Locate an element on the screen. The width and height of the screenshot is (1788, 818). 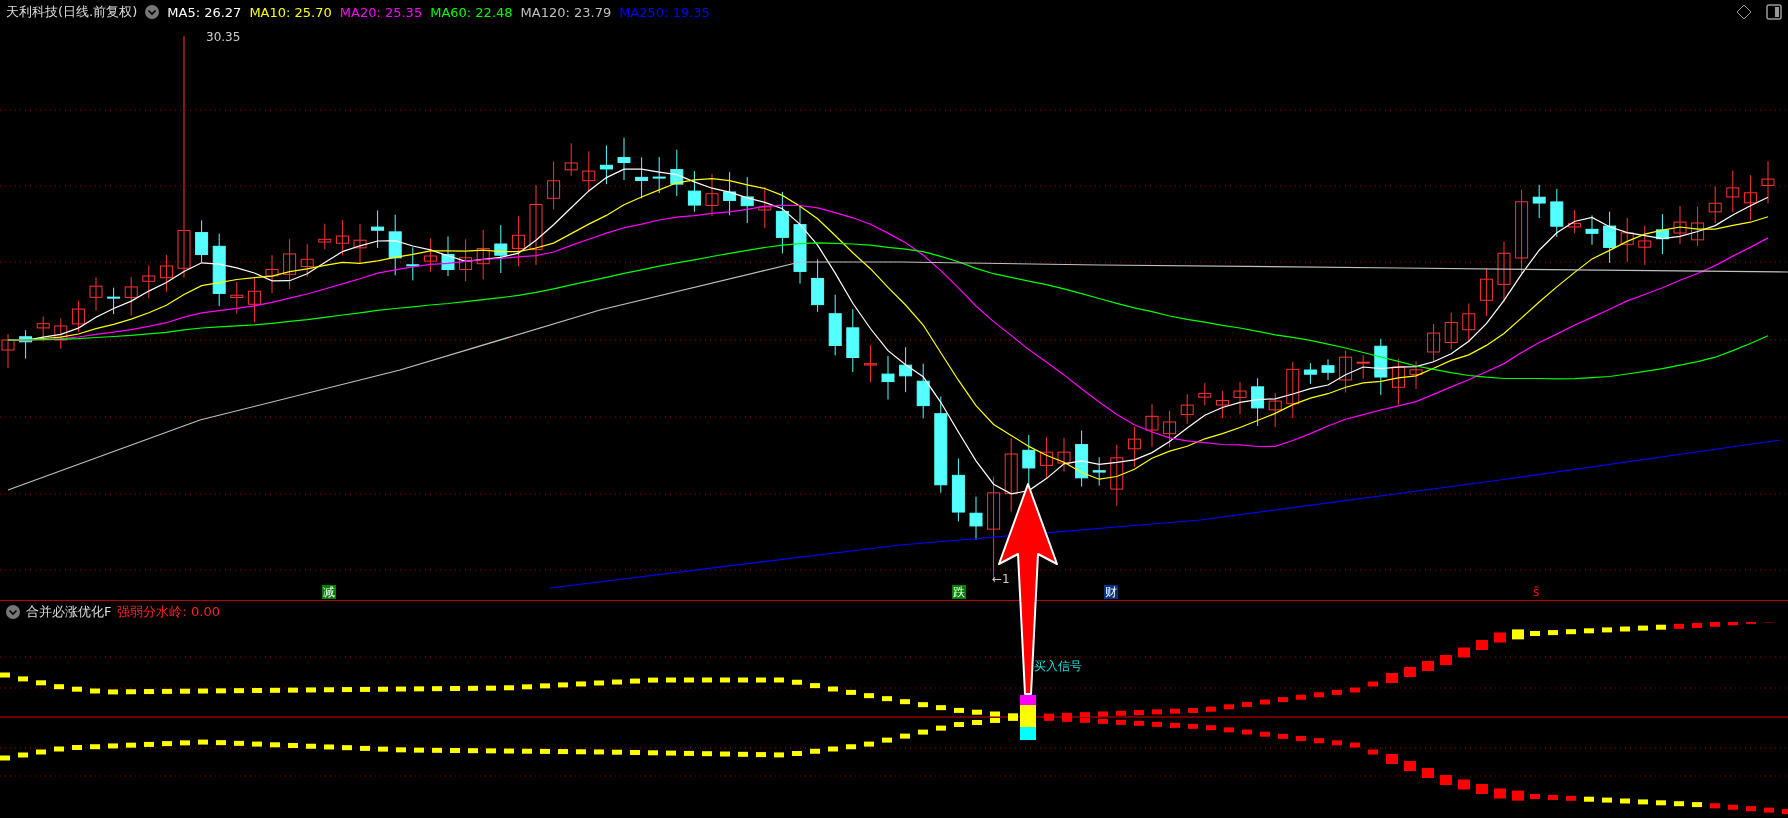
moving-average-label: MA60: 22.48 is located at coordinates (471, 12).